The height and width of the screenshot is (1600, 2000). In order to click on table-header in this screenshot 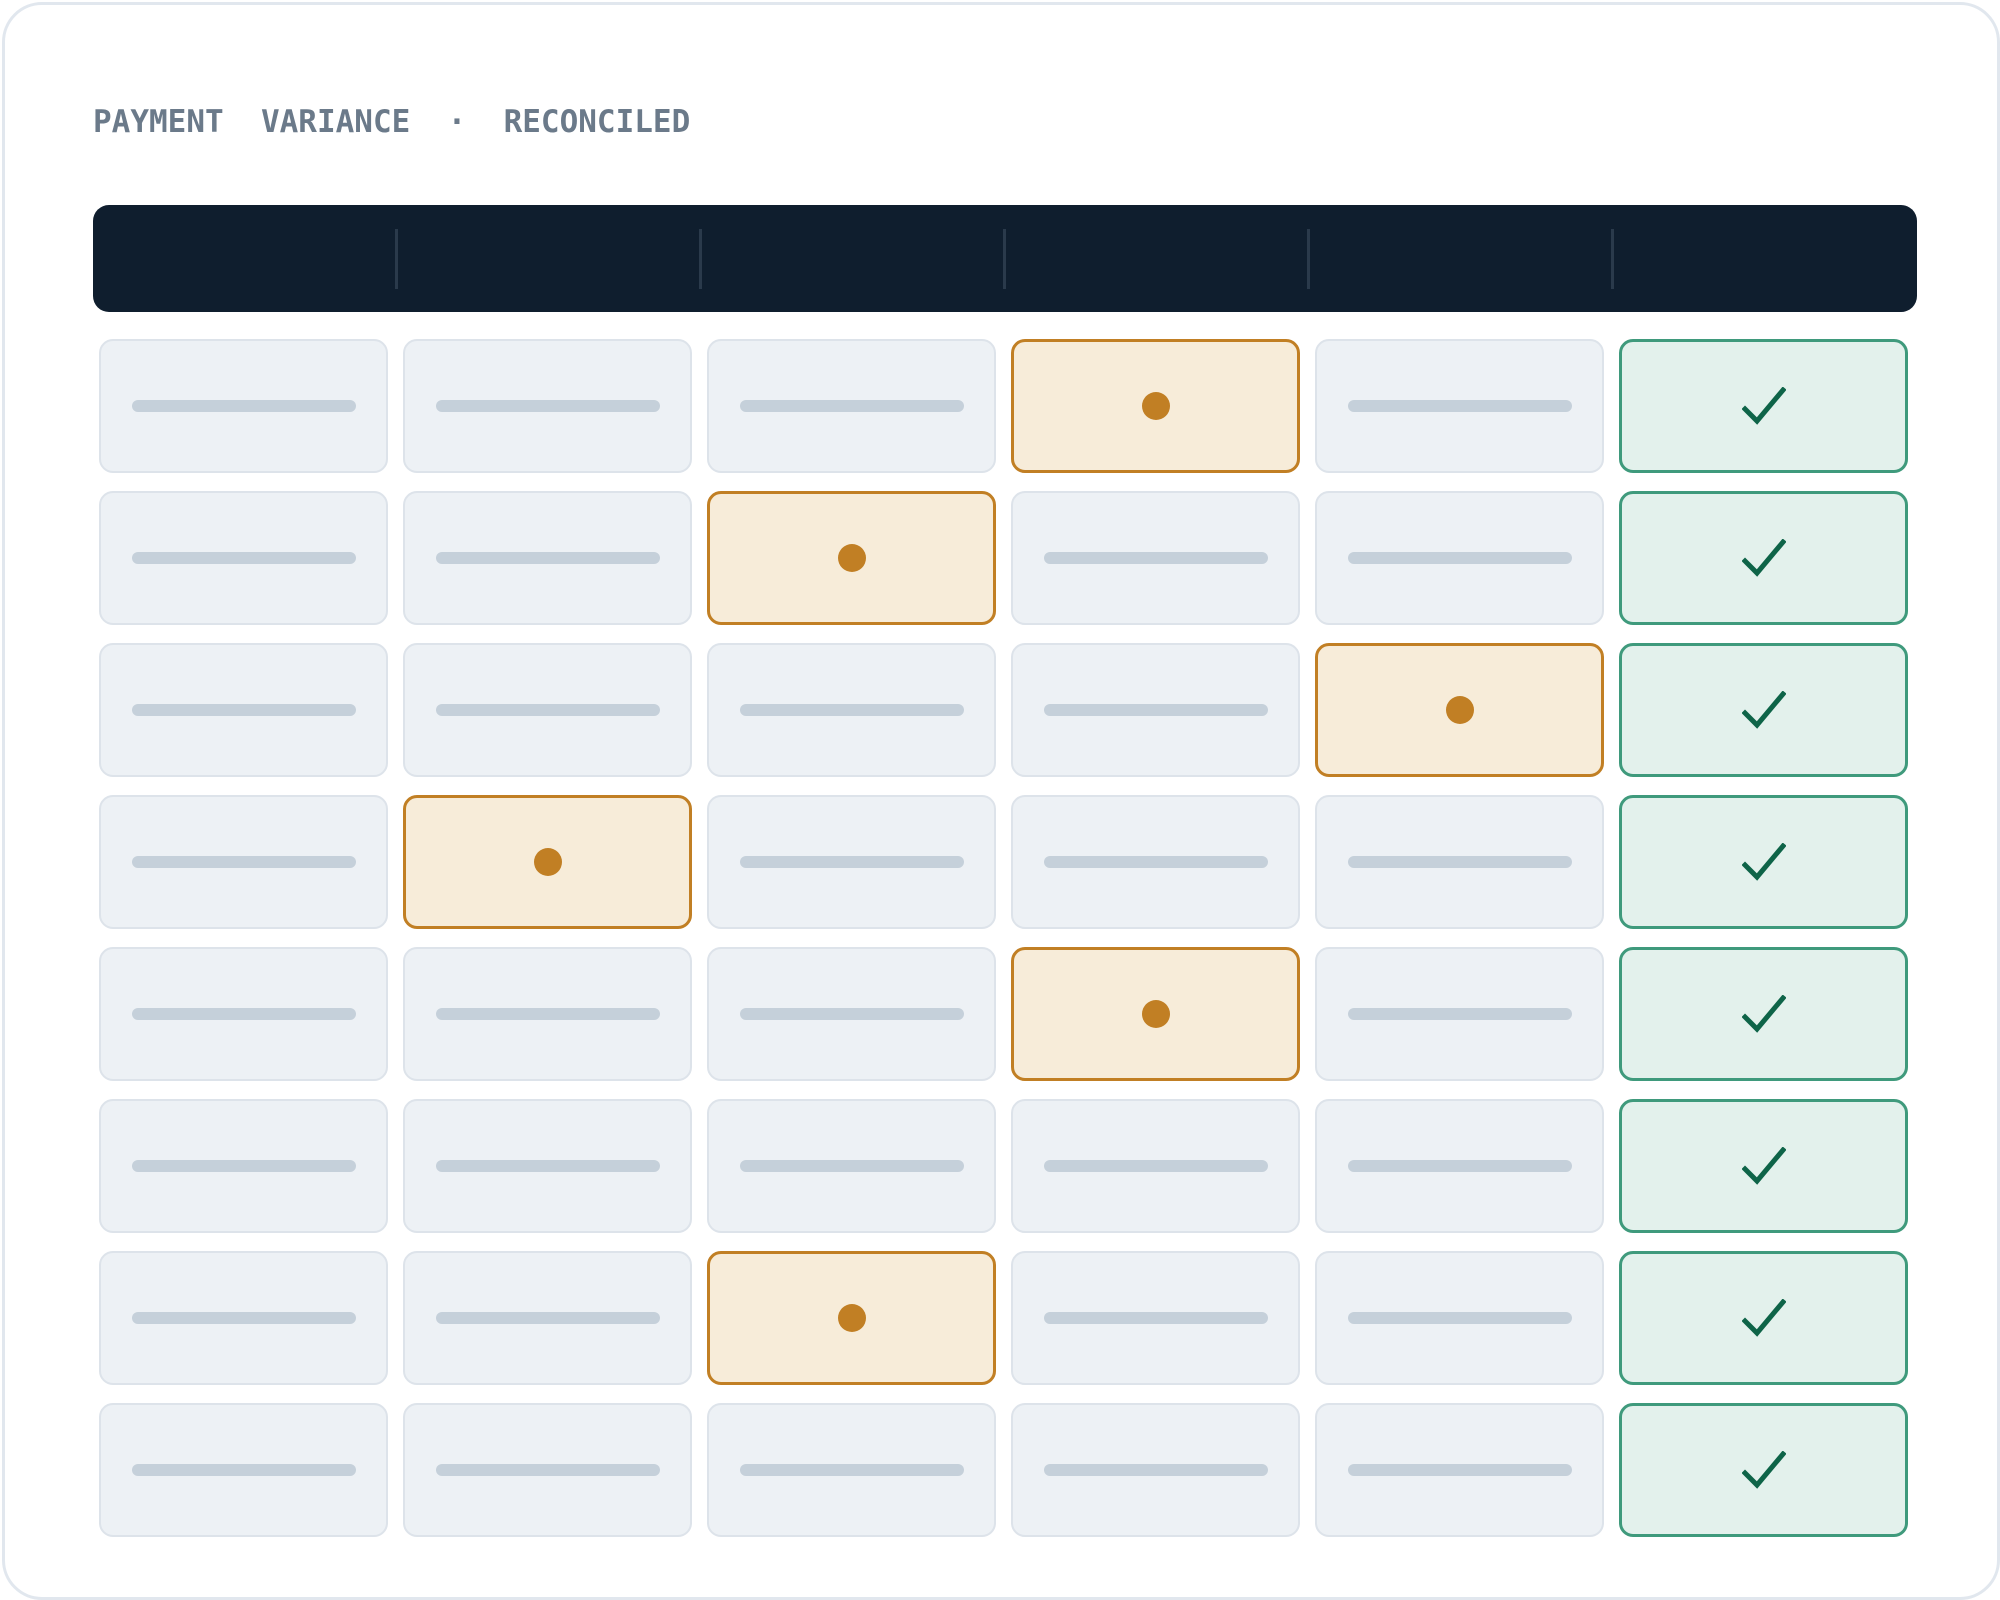, I will do `click(1005, 258)`.